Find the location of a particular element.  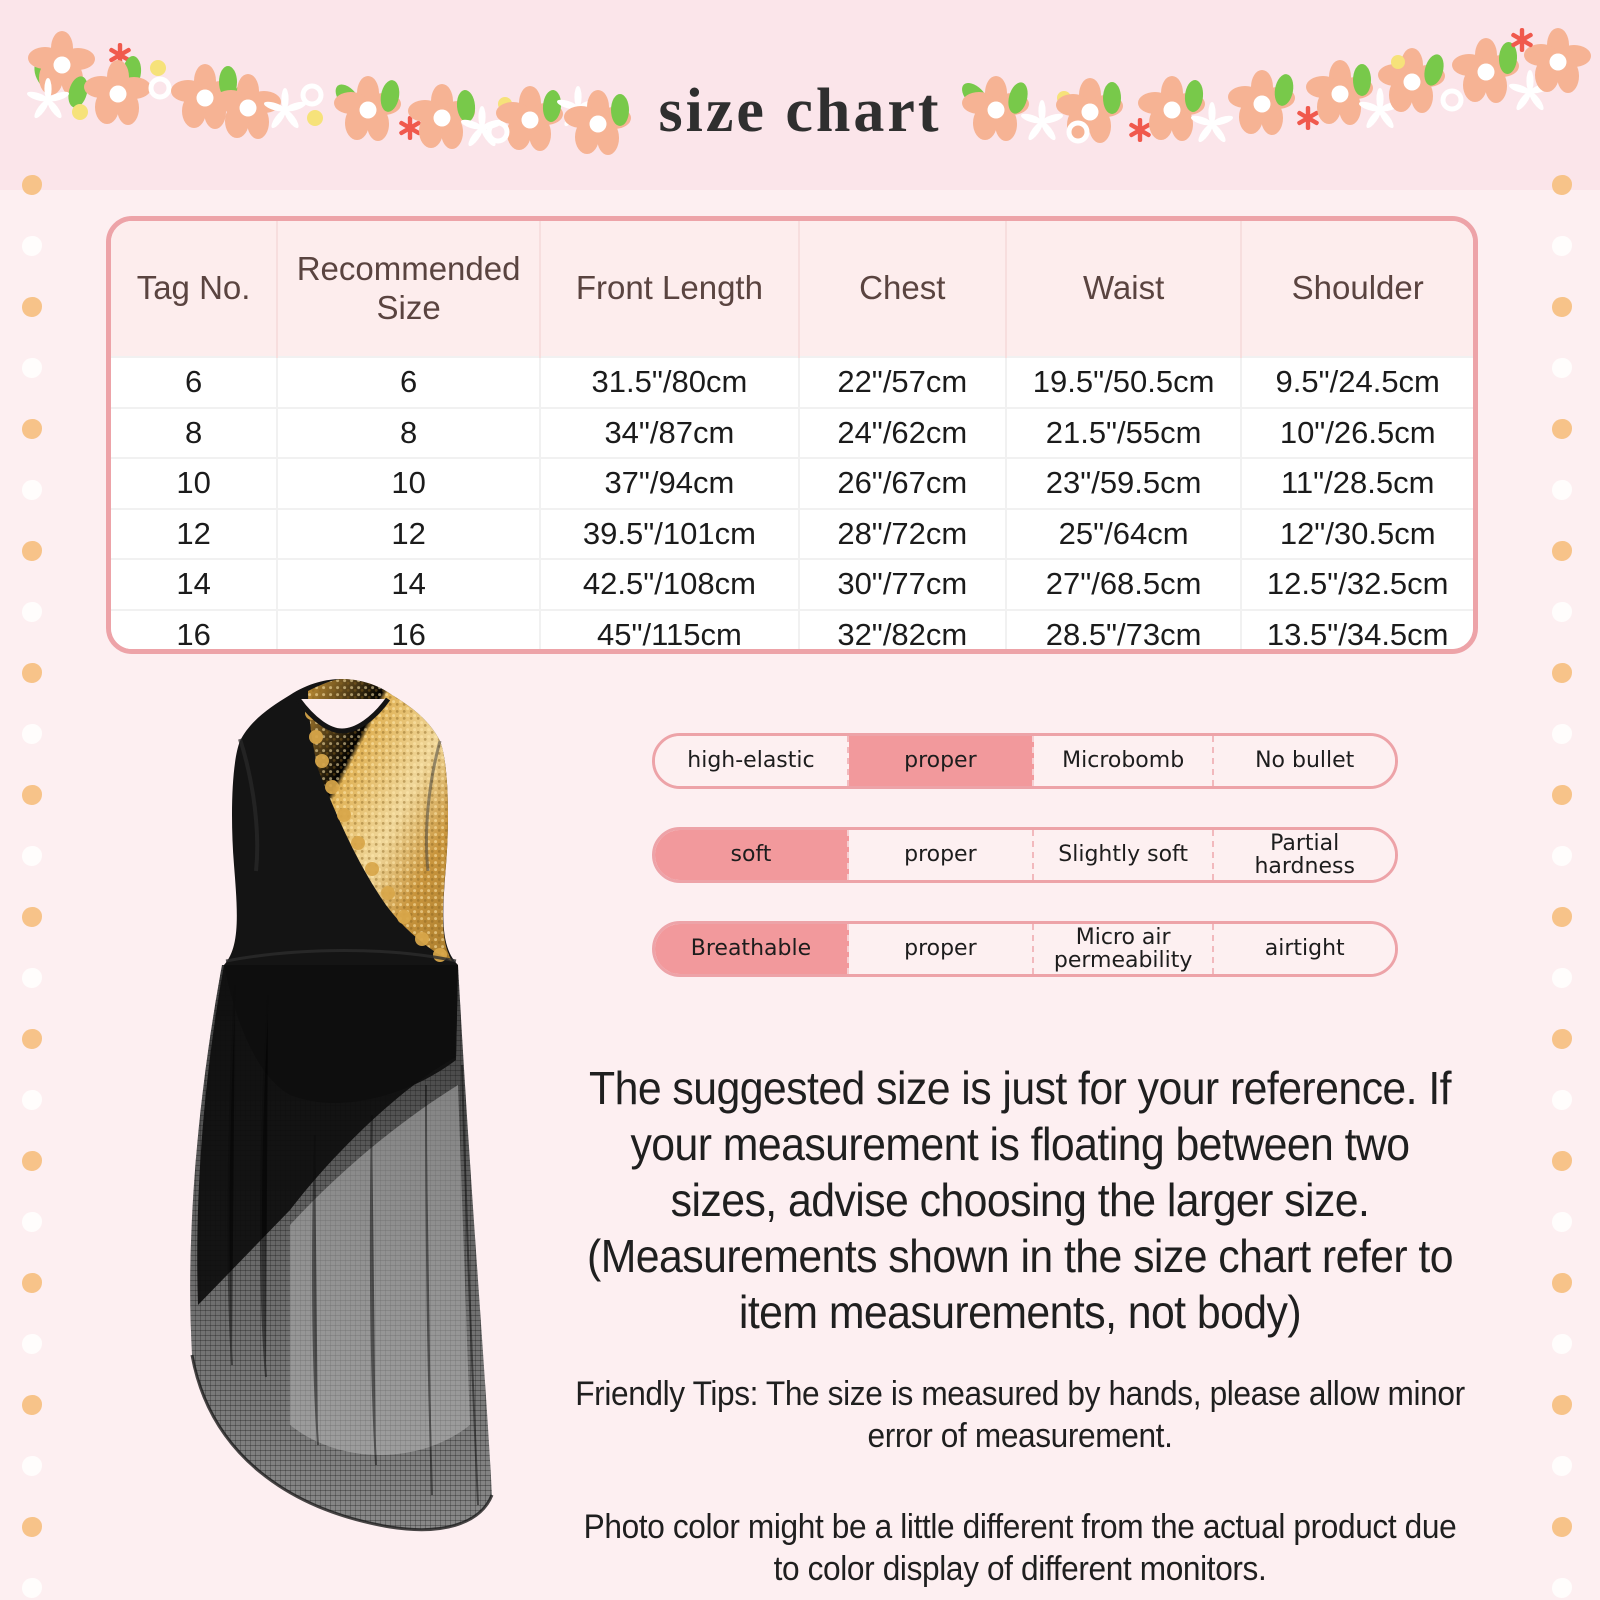

table-cell: 39.5"/101cm is located at coordinates (670, 533).